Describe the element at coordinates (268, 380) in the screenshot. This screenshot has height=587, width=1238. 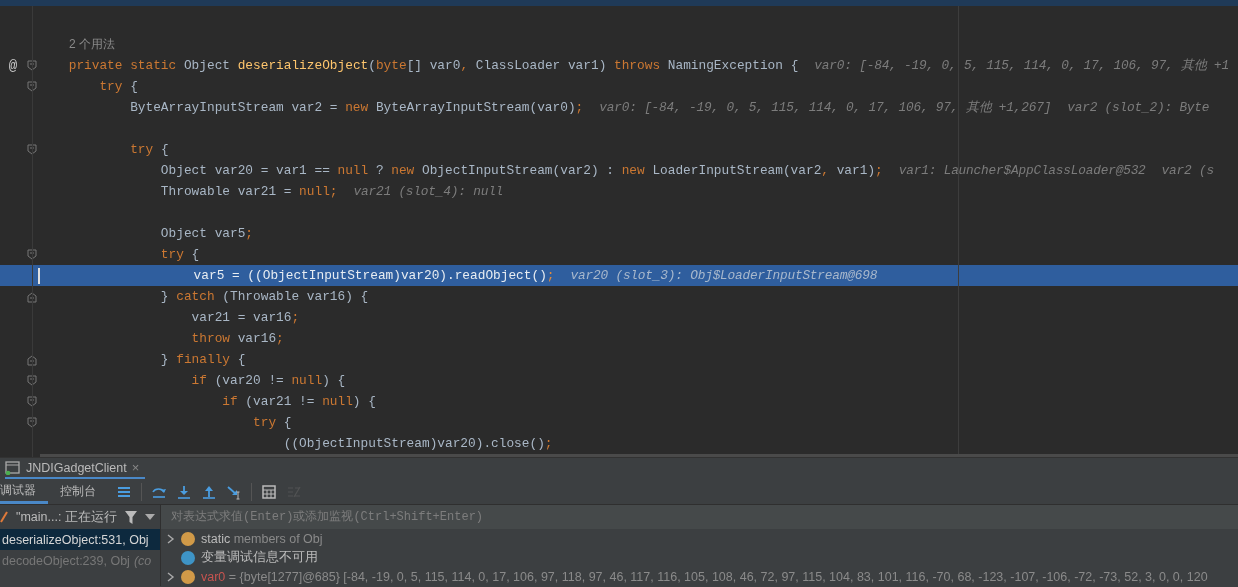
I see `code-text: if (var20 != null) {` at that location.